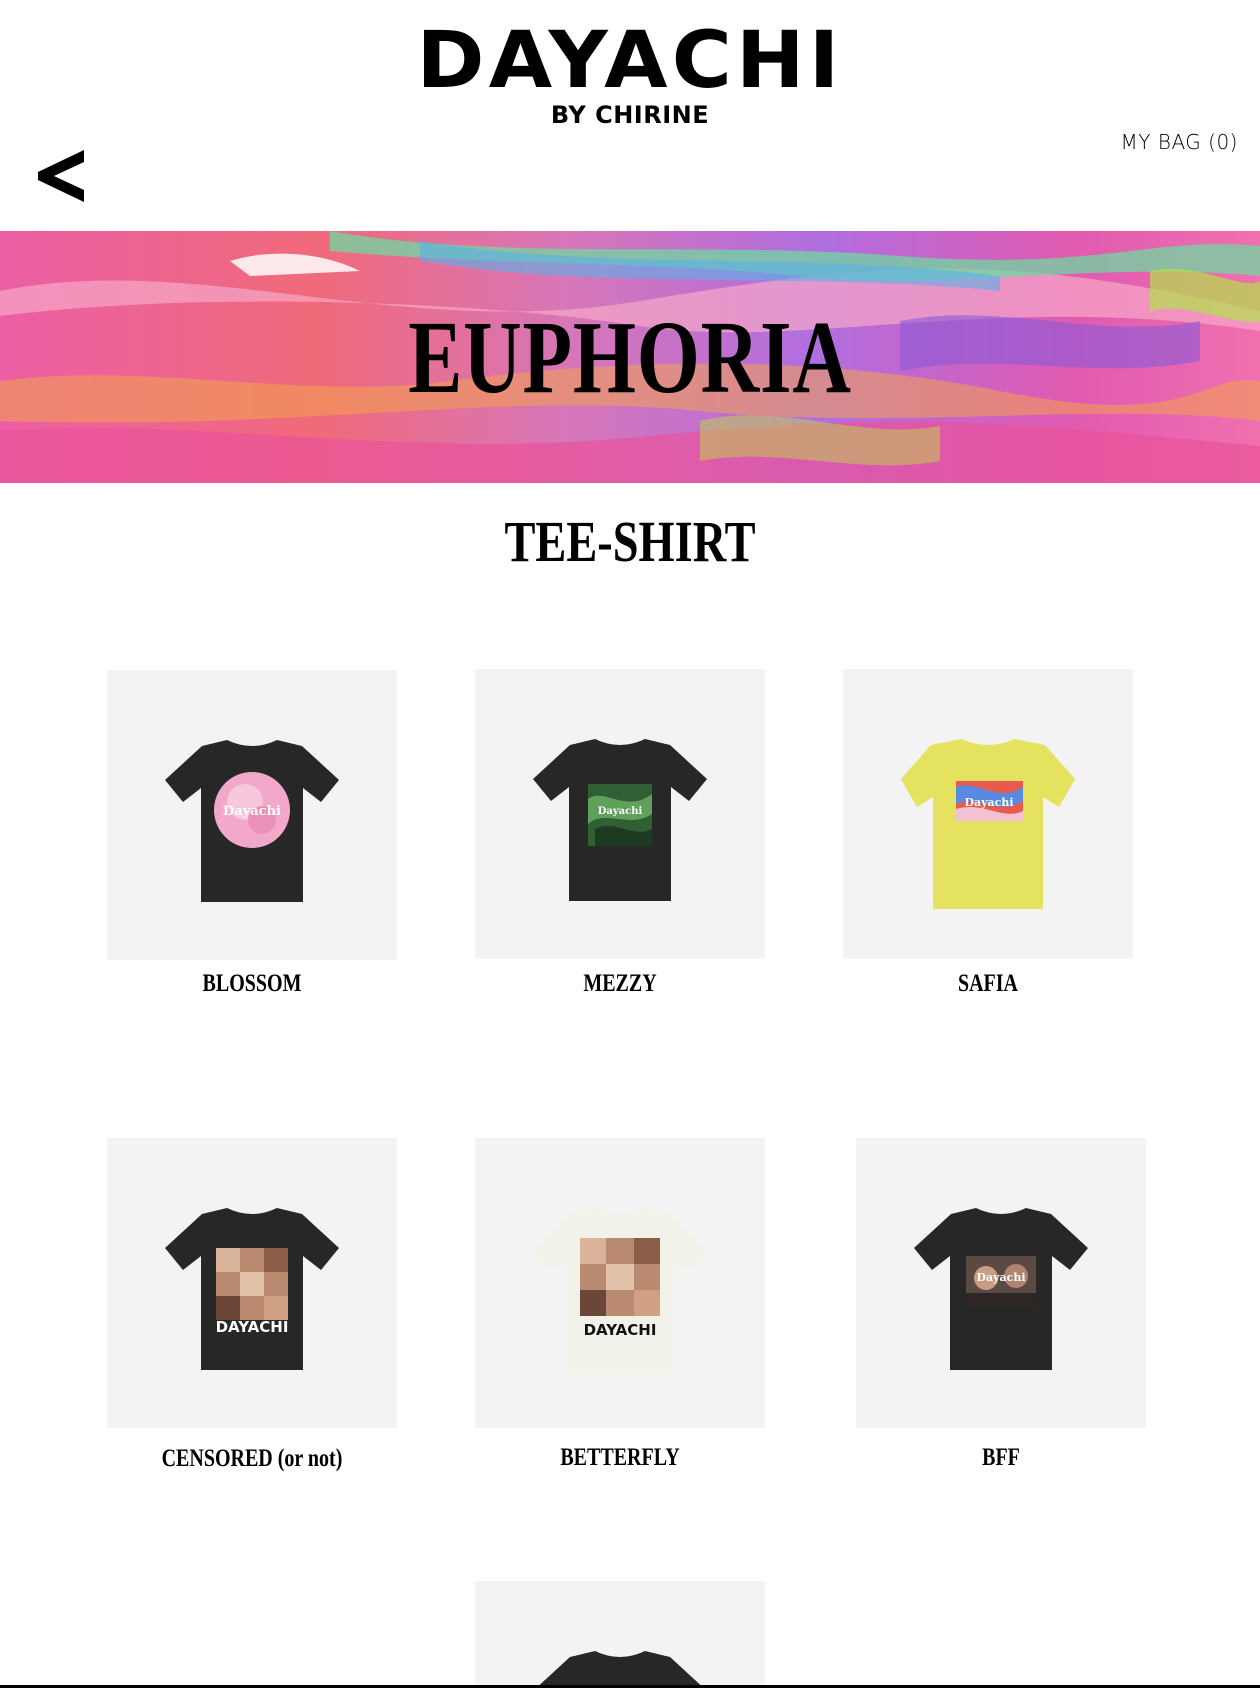 The width and height of the screenshot is (1260, 1688). What do you see at coordinates (252, 1458) in the screenshot?
I see `product-name: CENSORED (or not)` at bounding box center [252, 1458].